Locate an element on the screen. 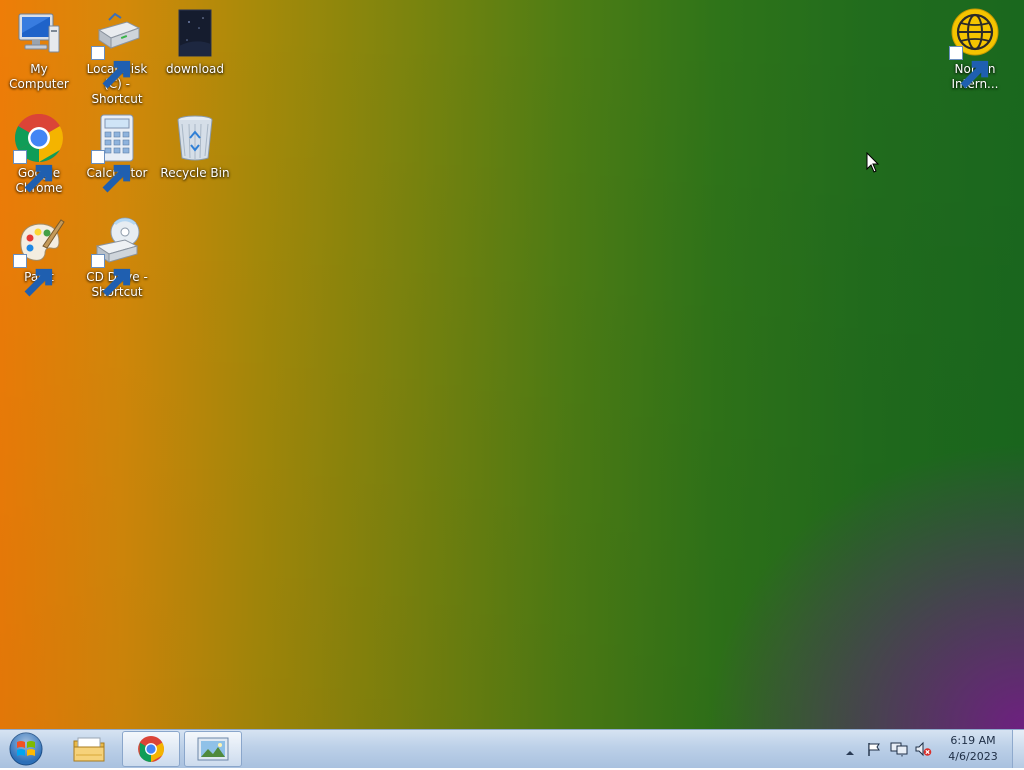  desktop-icon-google-chrome: Google Chrome is located at coordinates (39, 152).